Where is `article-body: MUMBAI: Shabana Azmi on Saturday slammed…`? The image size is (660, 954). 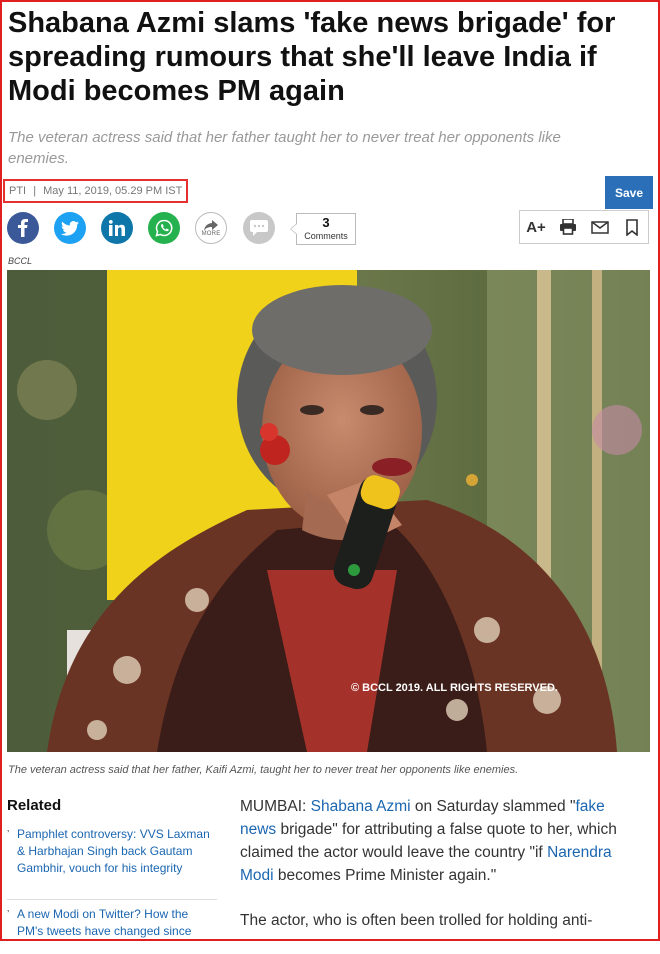 article-body: MUMBAI: Shabana Azmi on Saturday slammed… is located at coordinates (442, 874).